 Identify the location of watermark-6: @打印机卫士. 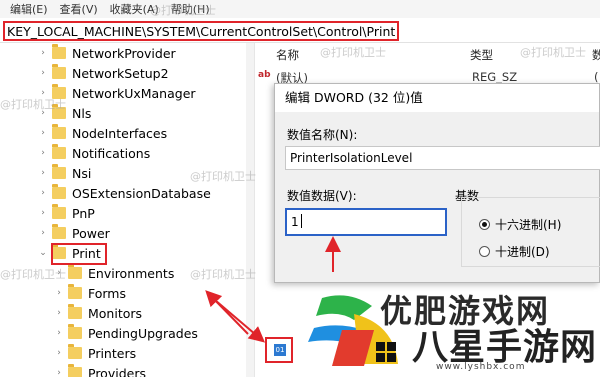
(223, 274).